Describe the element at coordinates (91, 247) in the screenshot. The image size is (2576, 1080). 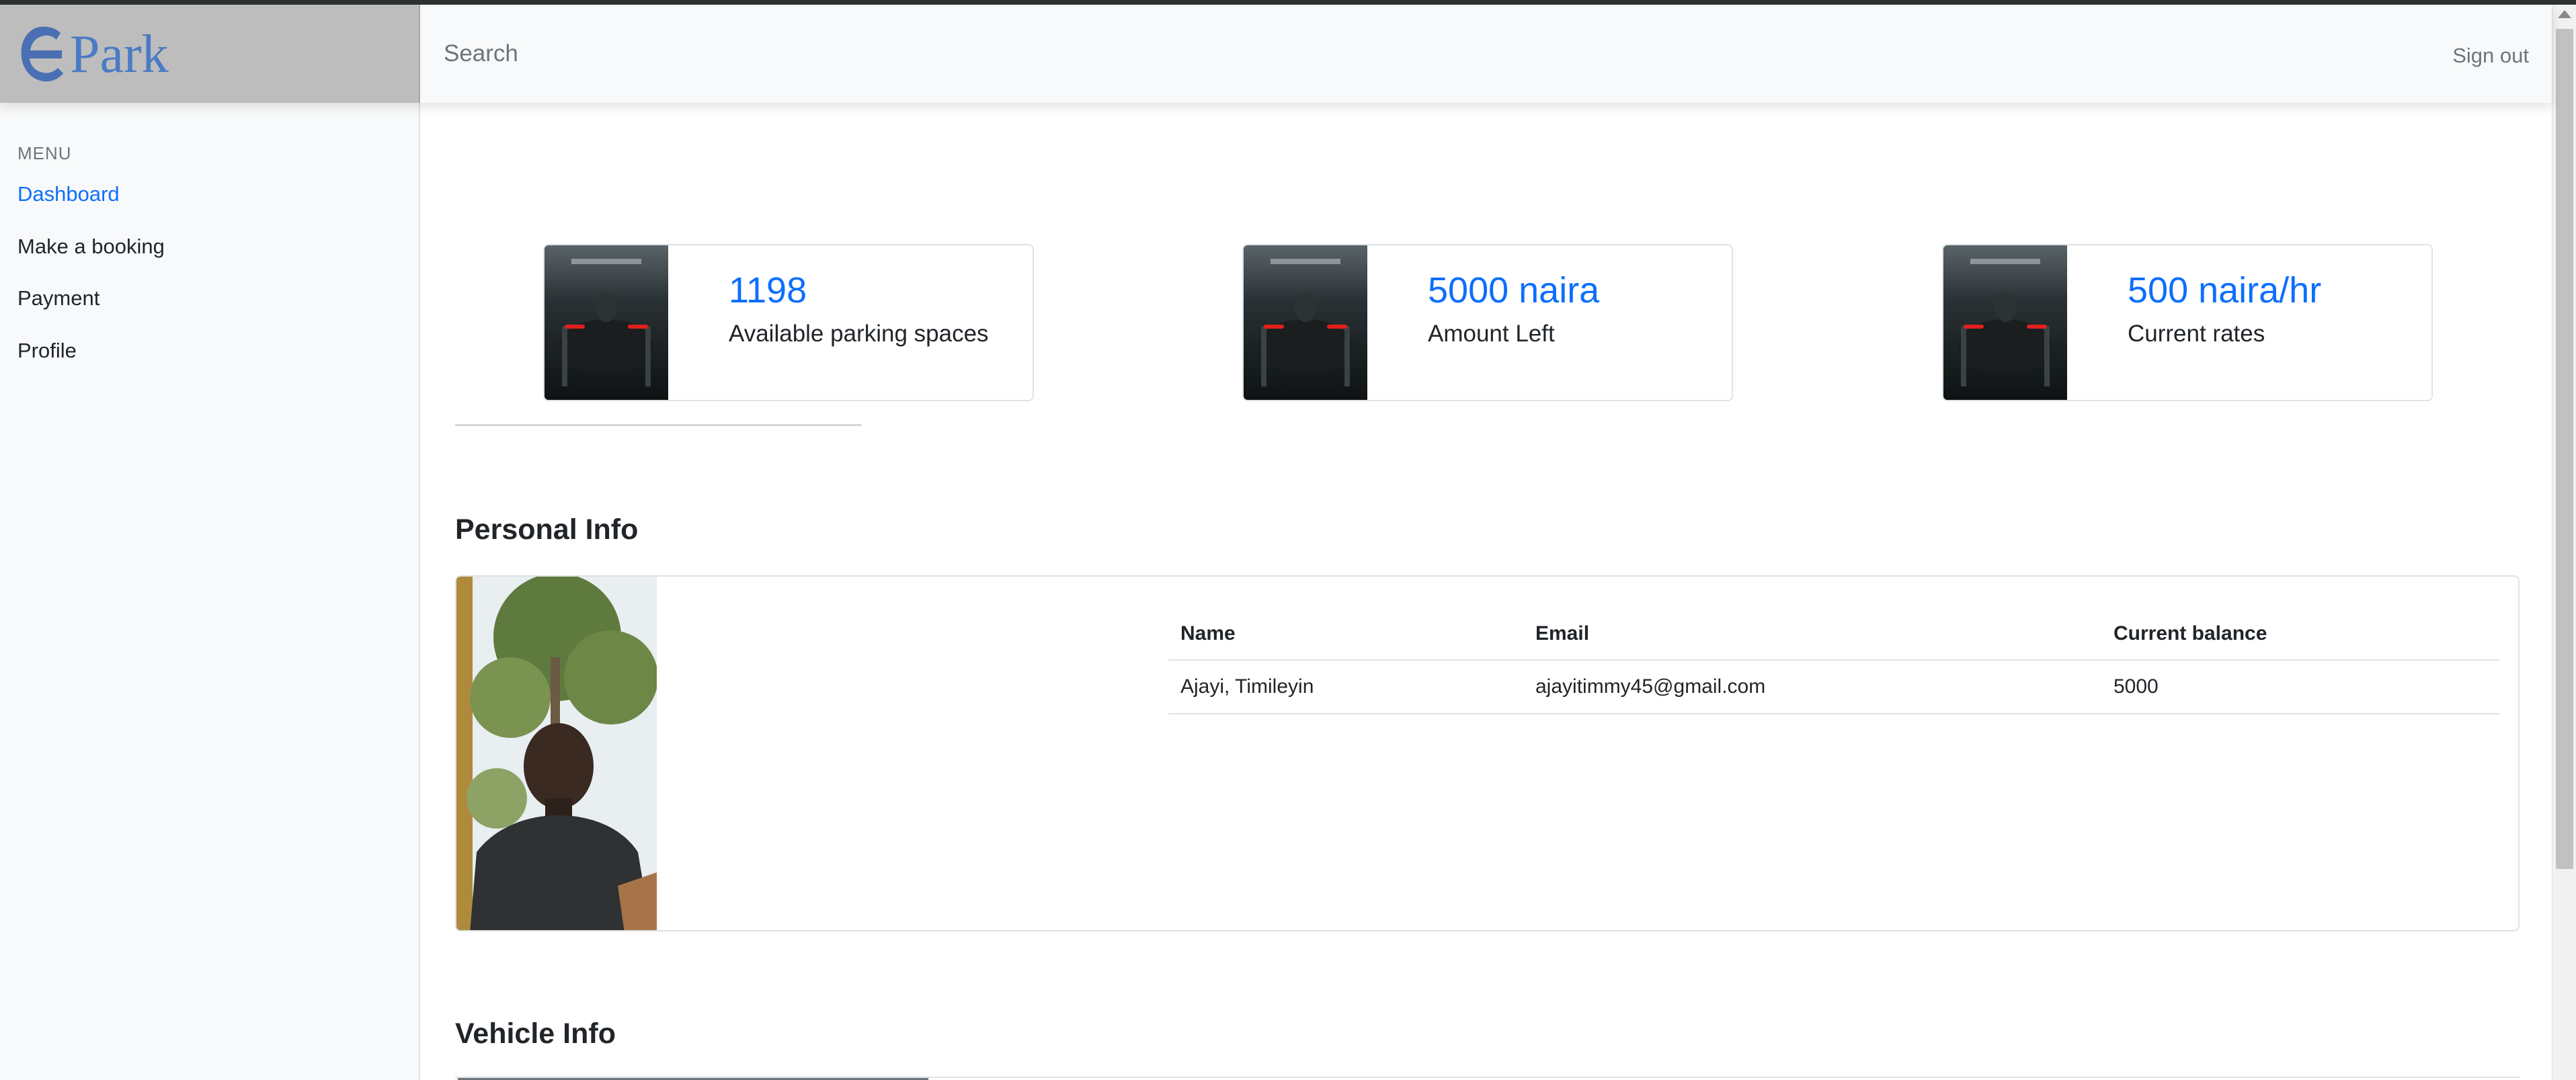
I see `sidebar-item-make-a-booking: Make a booking` at that location.